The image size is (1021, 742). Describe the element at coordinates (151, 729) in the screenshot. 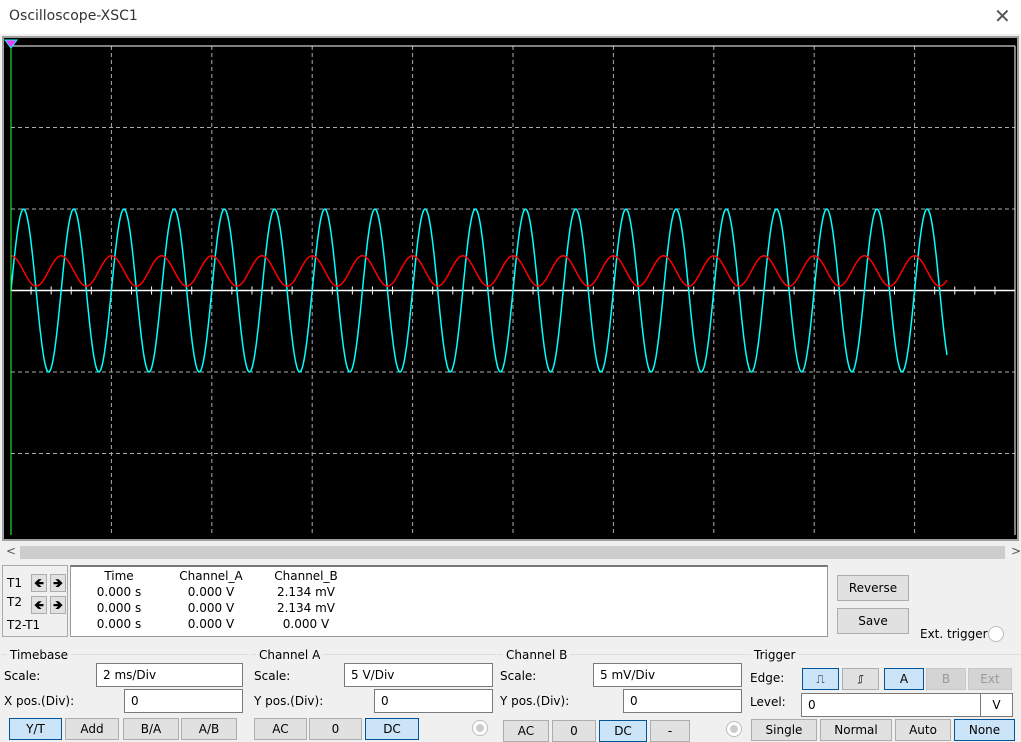

I see `mode-ba-button: B/A` at that location.